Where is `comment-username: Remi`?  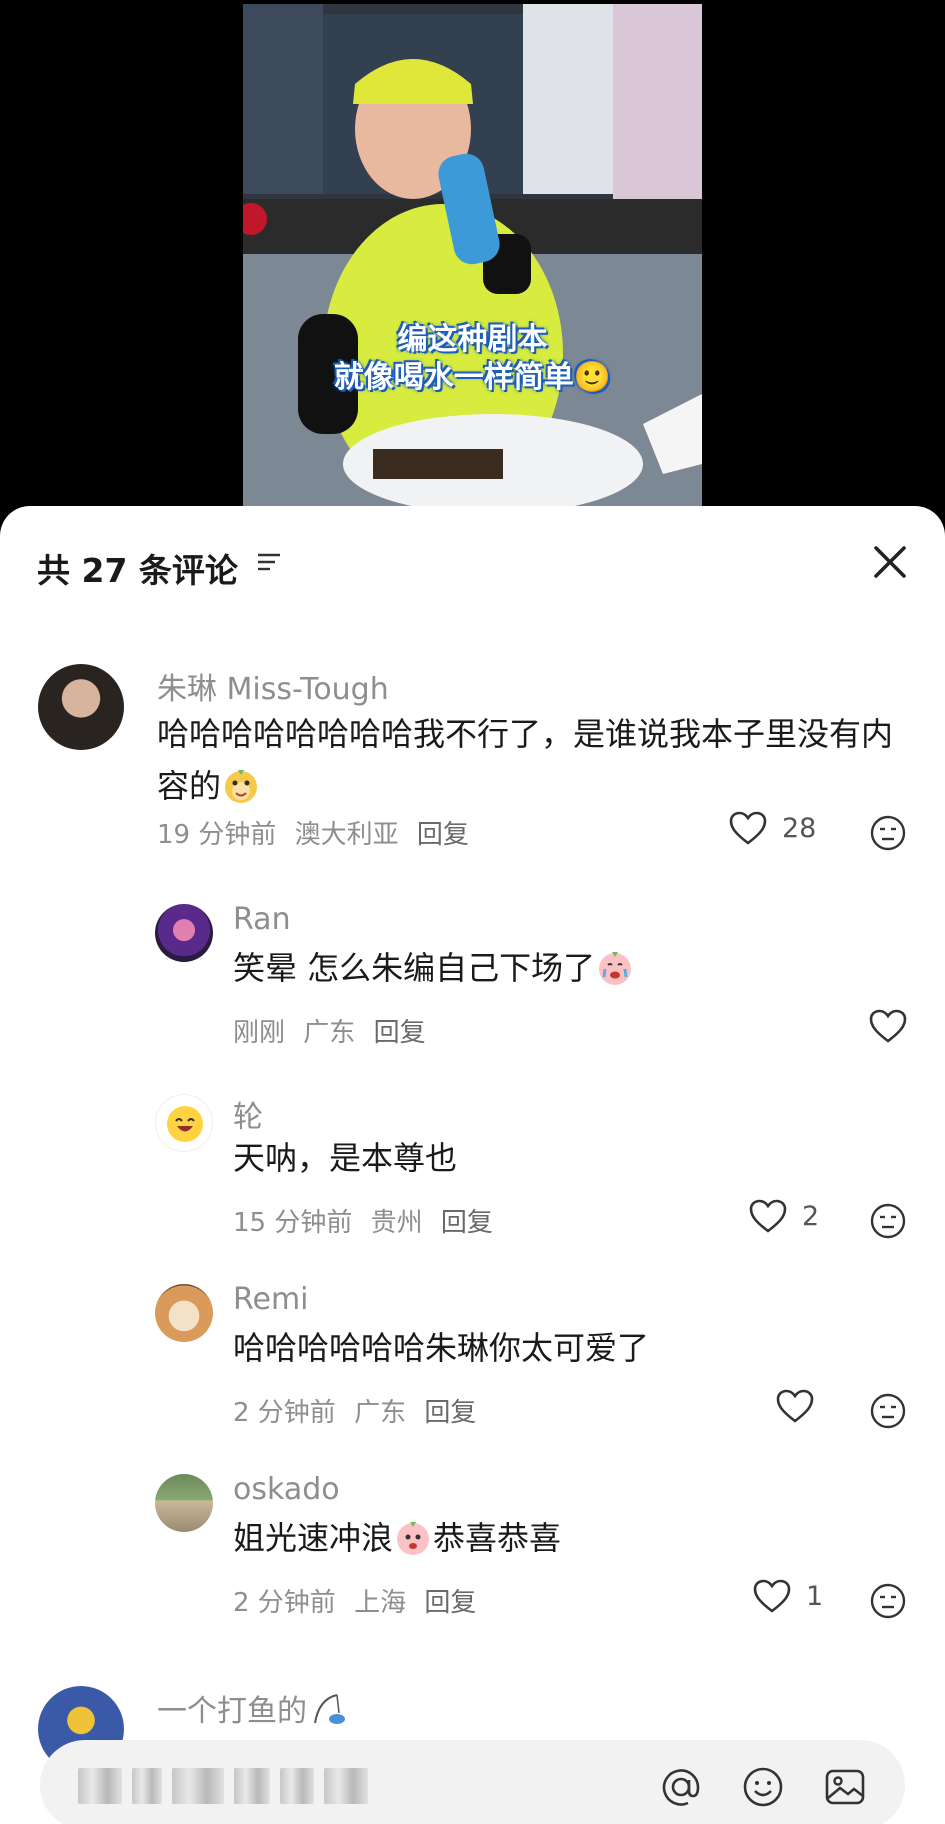 comment-username: Remi is located at coordinates (271, 1299).